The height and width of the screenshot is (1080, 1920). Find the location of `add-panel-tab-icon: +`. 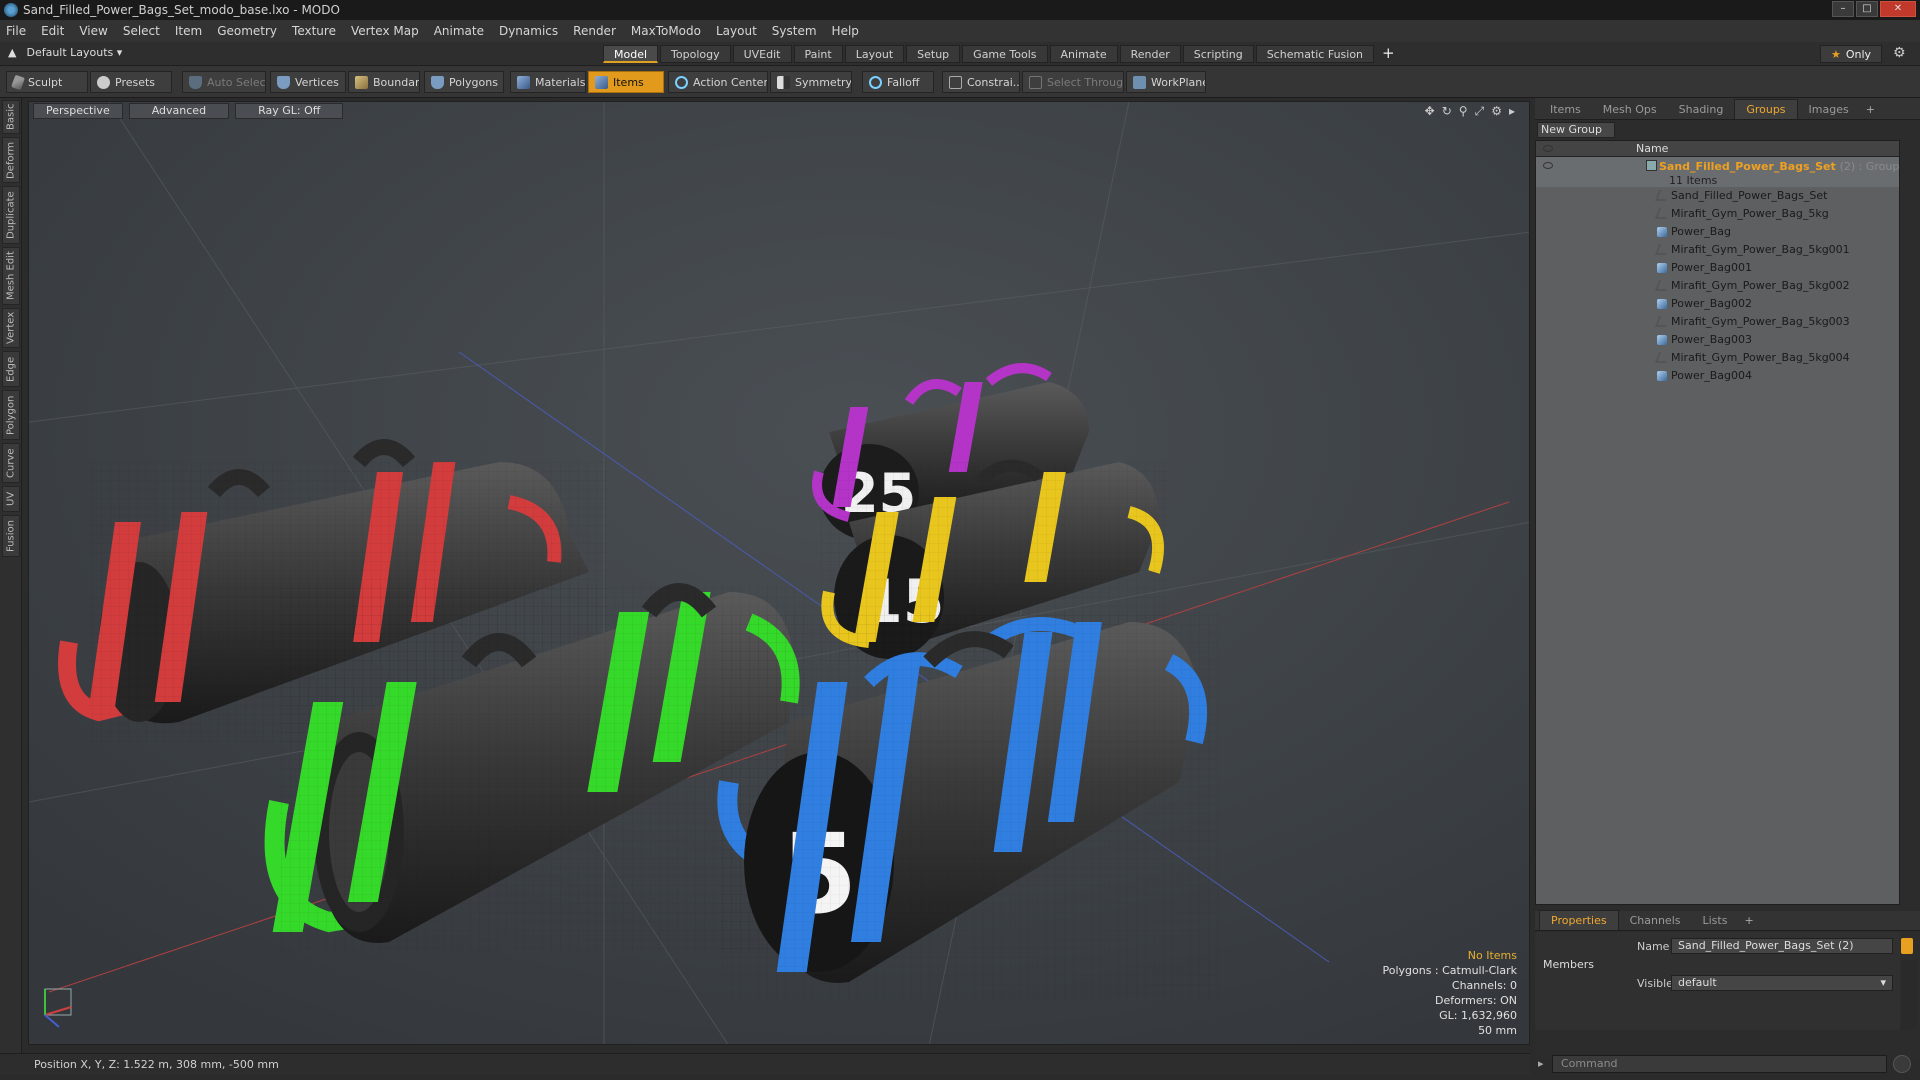

add-panel-tab-icon: + is located at coordinates (1870, 109).